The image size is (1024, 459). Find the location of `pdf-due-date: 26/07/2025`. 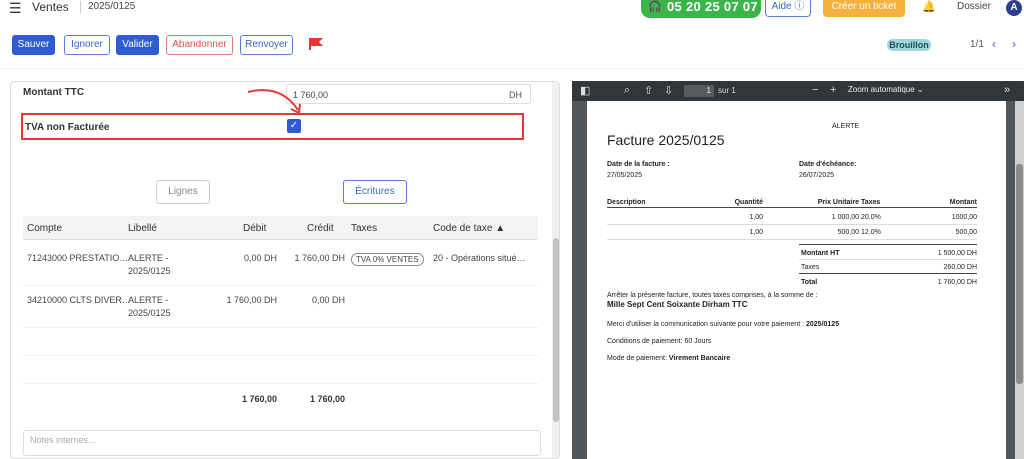

pdf-due-date: 26/07/2025 is located at coordinates (817, 175).